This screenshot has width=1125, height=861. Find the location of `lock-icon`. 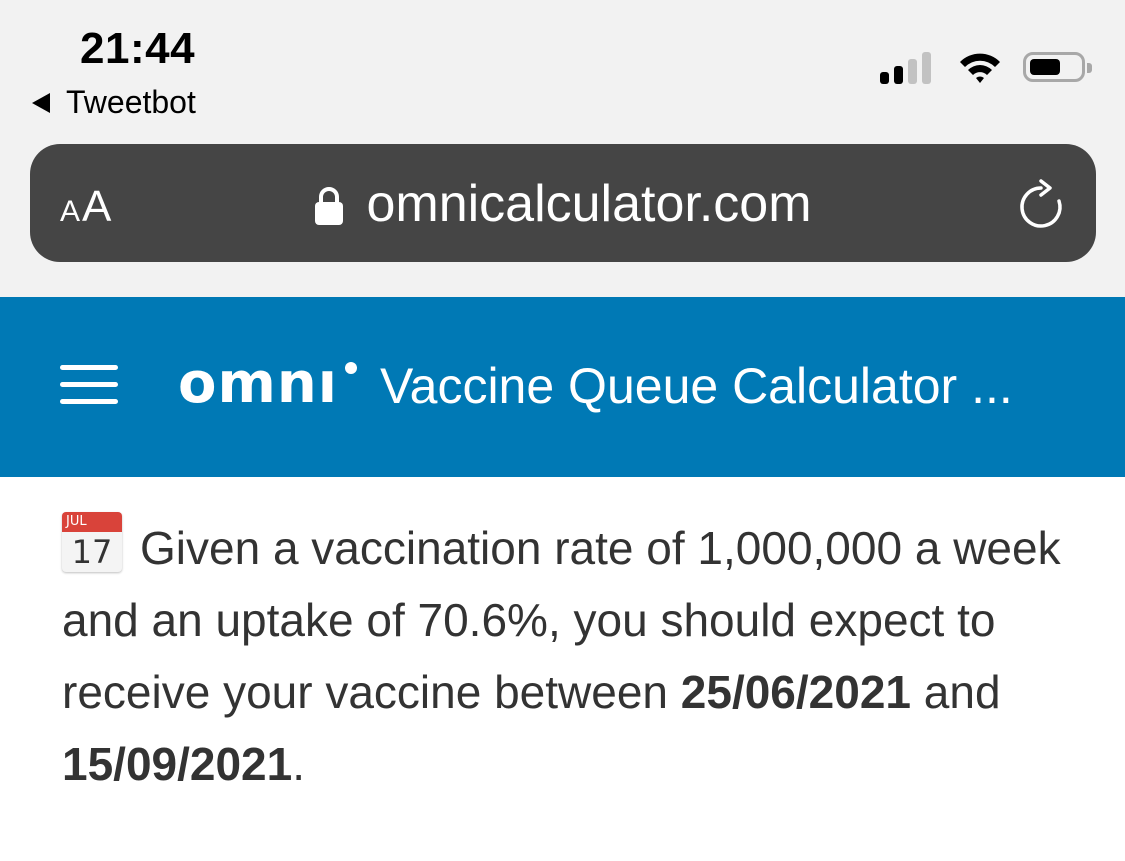

lock-icon is located at coordinates (329, 206).